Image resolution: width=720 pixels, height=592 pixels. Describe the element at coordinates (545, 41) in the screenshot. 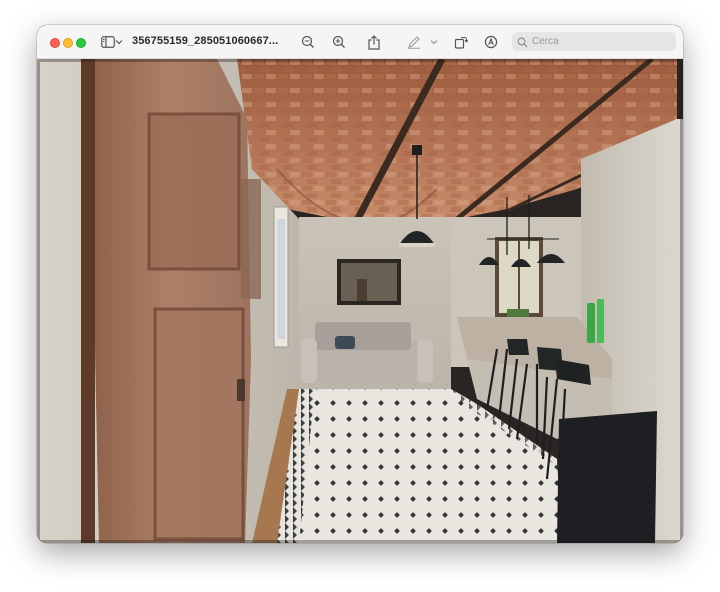

I see `search-placeholder: Cerca` at that location.